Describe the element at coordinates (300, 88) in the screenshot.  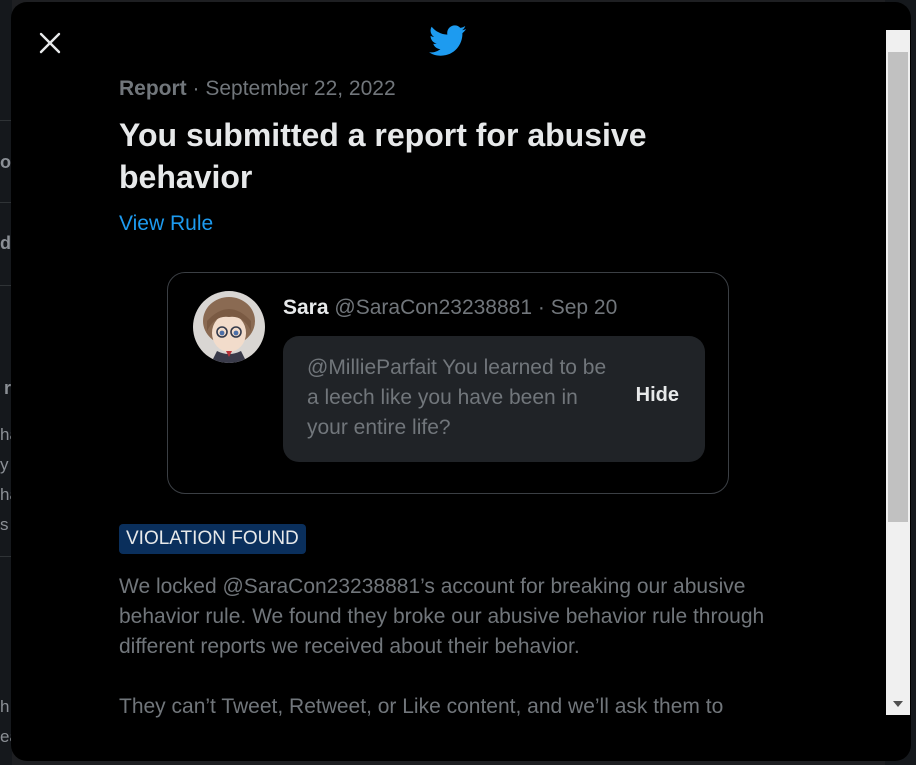
I see `report-date: September 22, 2022` at that location.